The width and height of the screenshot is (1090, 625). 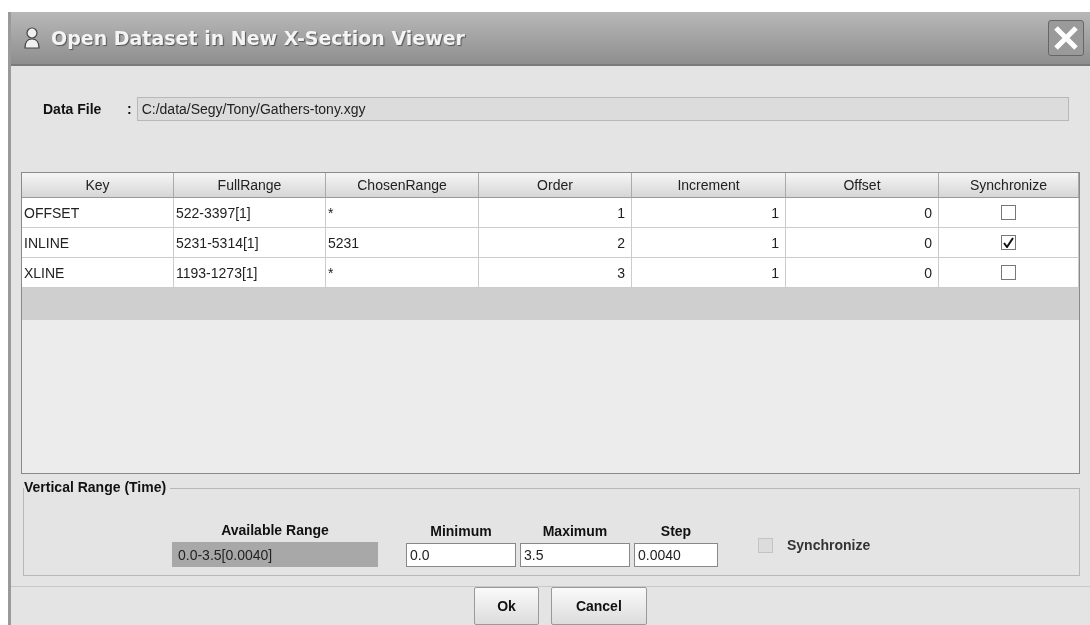 What do you see at coordinates (275, 530) in the screenshot?
I see `field-label: Available Range` at bounding box center [275, 530].